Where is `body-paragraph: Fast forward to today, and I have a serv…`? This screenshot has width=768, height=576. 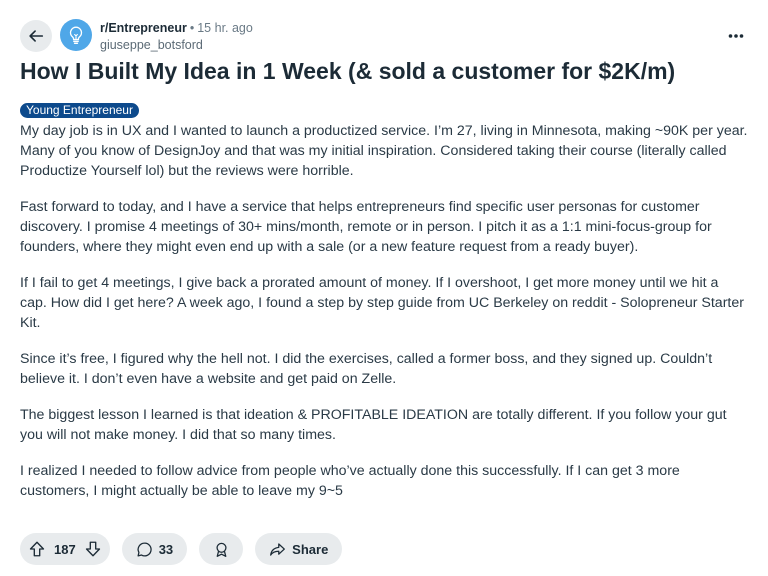 body-paragraph: Fast forward to today, and I have a serv… is located at coordinates (366, 227).